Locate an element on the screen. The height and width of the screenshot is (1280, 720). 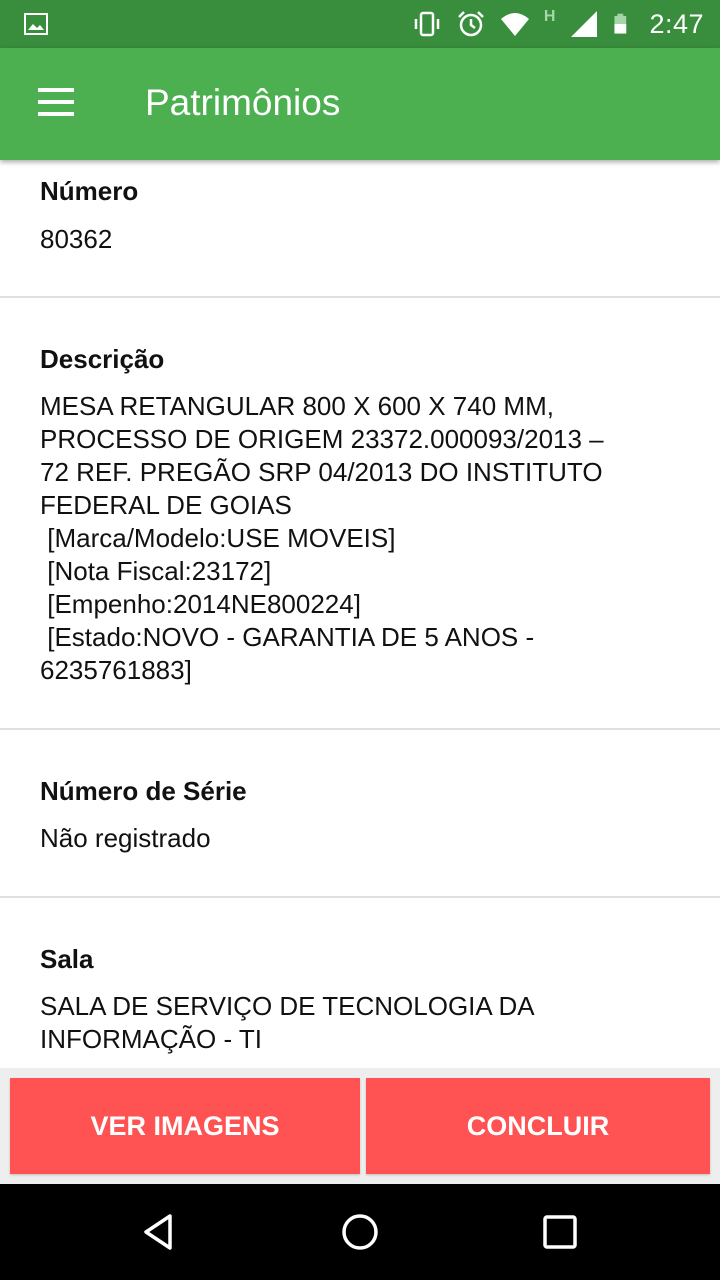
action-bar: VER IMAGENS CONCLUIR is located at coordinates (360, 1126).